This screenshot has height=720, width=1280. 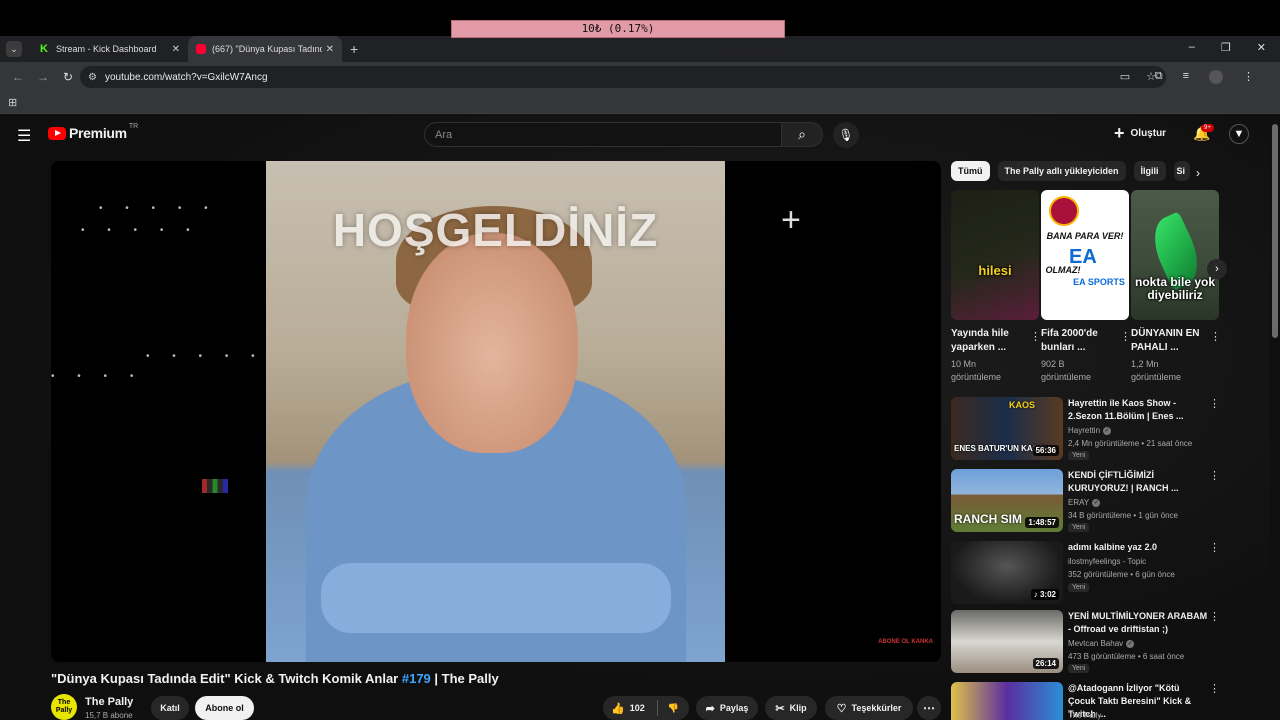 What do you see at coordinates (802, 134) in the screenshot?
I see `search-button: ⌕` at bounding box center [802, 134].